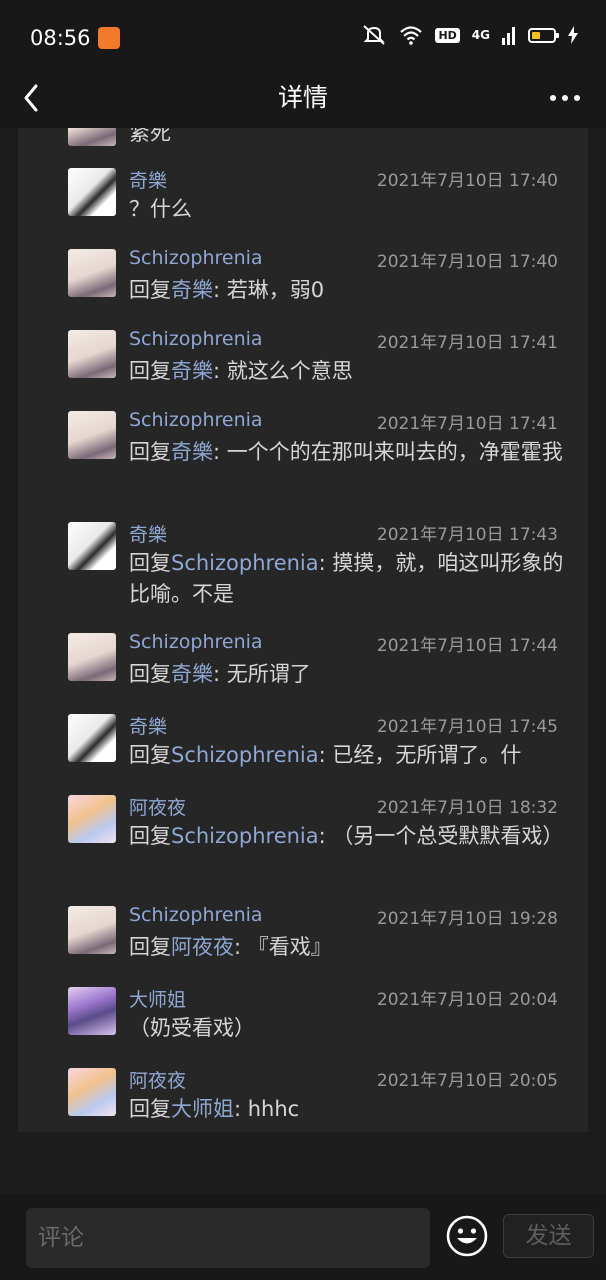 This screenshot has height=1280, width=606. What do you see at coordinates (192, 1028) in the screenshot?
I see `reply-message: （奶受看戏）` at bounding box center [192, 1028].